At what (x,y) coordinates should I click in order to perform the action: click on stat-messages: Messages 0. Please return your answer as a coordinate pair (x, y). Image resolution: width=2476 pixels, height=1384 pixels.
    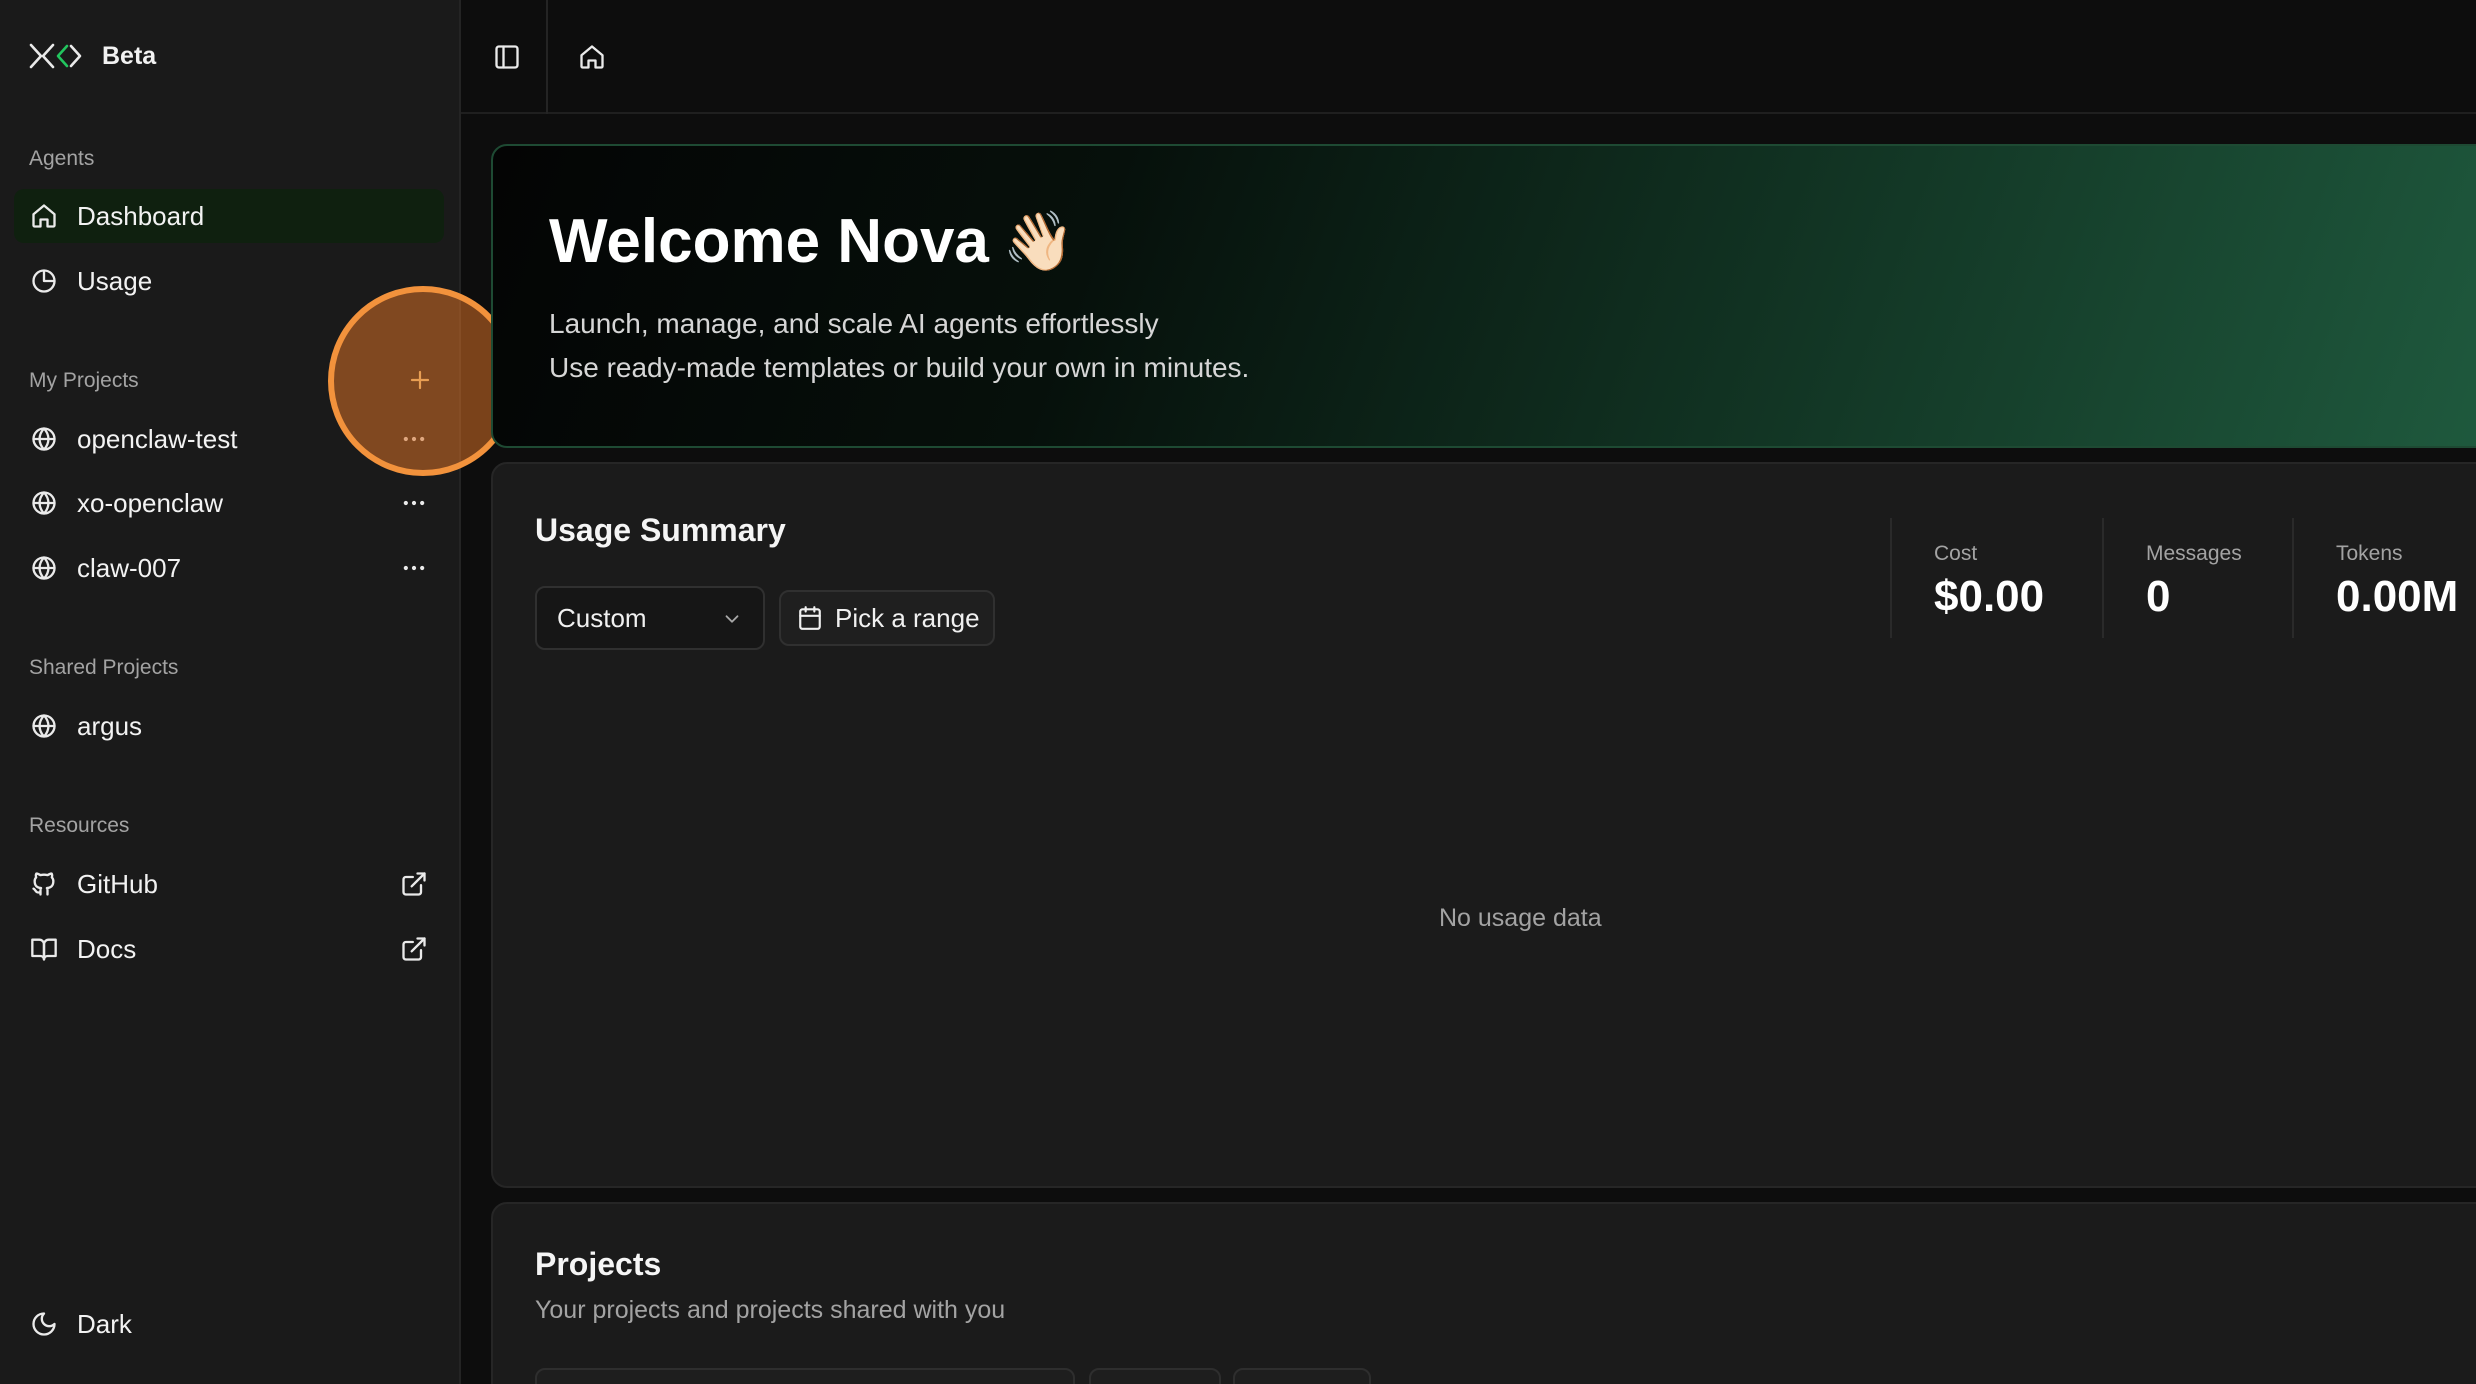
    Looking at the image, I should click on (2197, 578).